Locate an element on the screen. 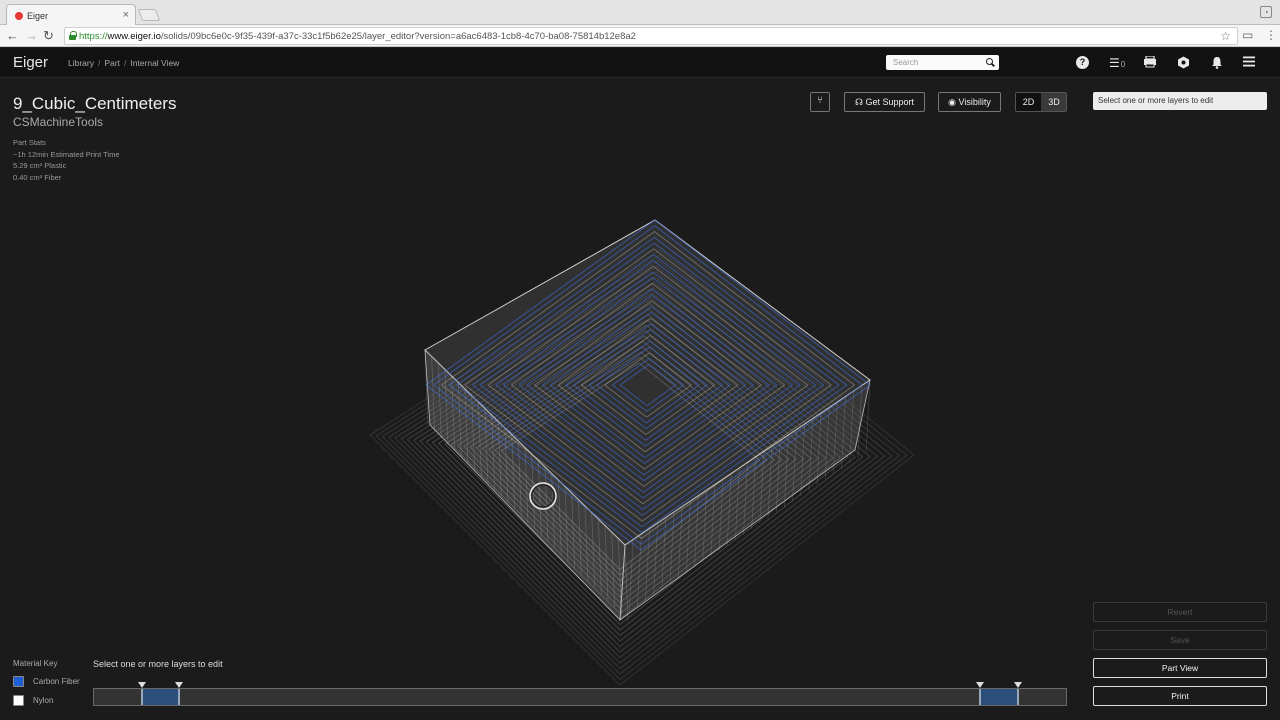 This screenshot has height=720, width=1280. breadcrumb-part: Part is located at coordinates (112, 63).